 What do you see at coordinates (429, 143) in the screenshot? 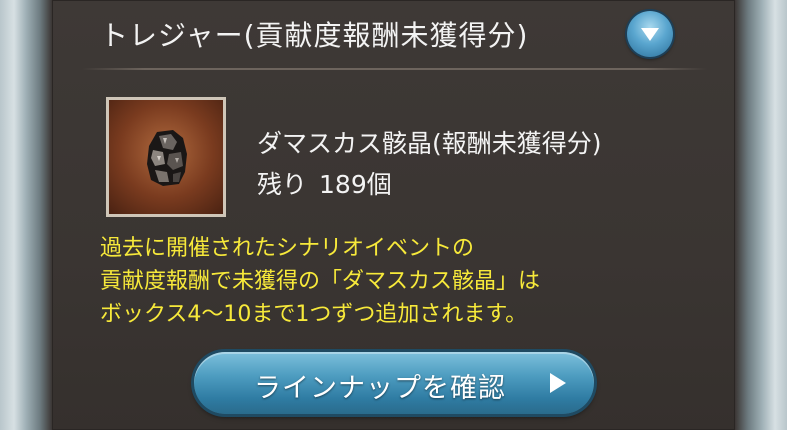
I see `item-name: ダマスカス骸晶(報酬未獲得分)` at bounding box center [429, 143].